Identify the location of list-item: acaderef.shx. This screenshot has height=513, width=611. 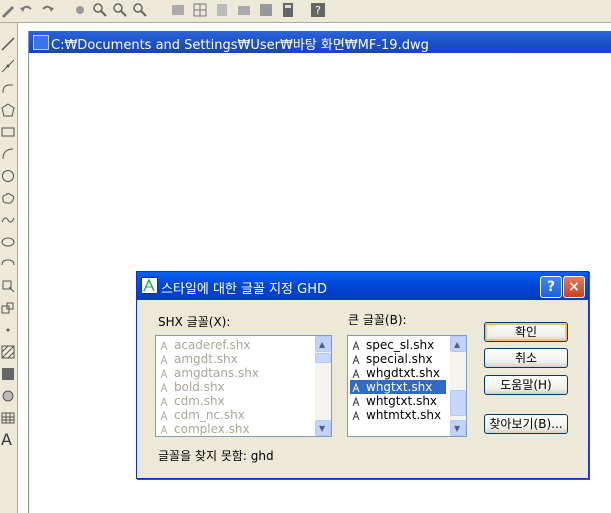
(204, 345).